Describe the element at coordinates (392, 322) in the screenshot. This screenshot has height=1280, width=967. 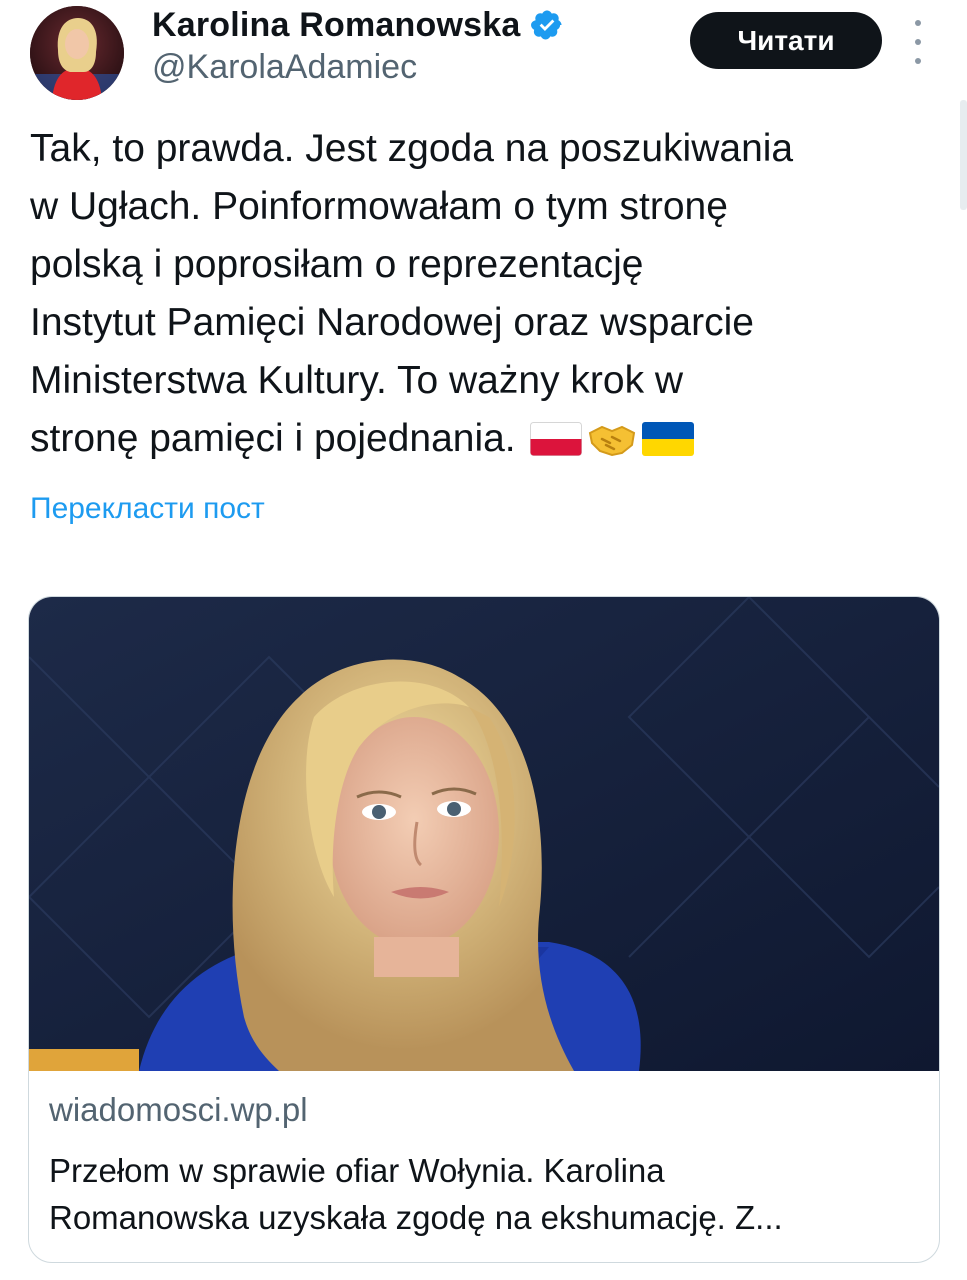
I see `post-text-line: Instytut Pamięci Narodowej oraz wsparcie` at that location.